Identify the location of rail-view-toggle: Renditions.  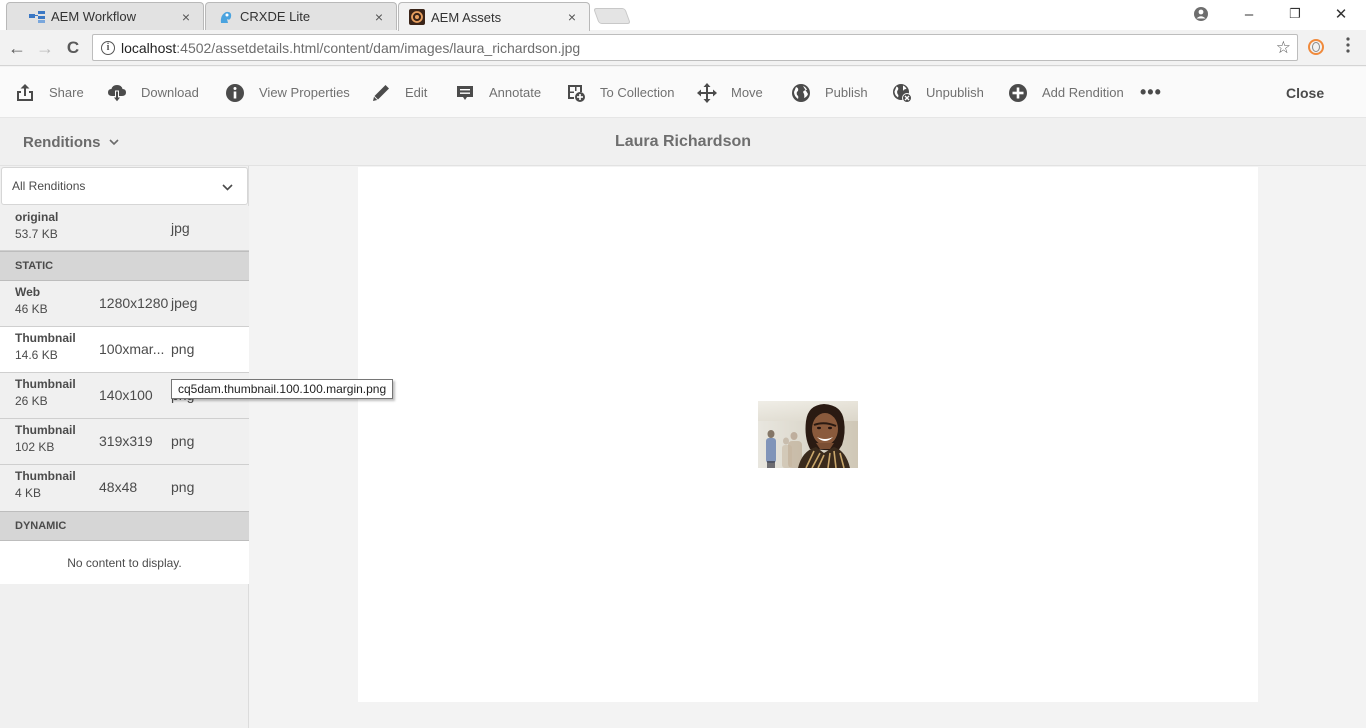
(71, 142).